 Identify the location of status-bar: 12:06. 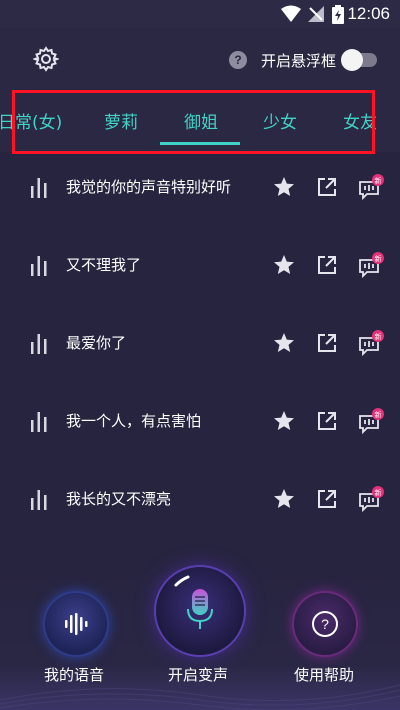
(200, 14).